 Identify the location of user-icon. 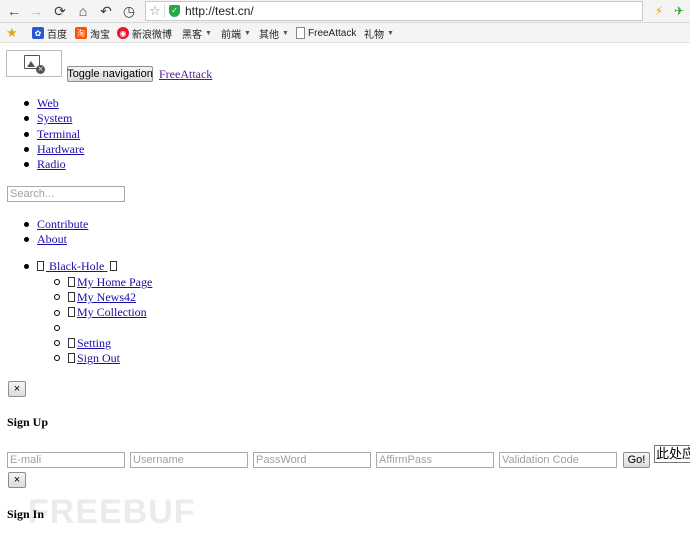
(40, 266).